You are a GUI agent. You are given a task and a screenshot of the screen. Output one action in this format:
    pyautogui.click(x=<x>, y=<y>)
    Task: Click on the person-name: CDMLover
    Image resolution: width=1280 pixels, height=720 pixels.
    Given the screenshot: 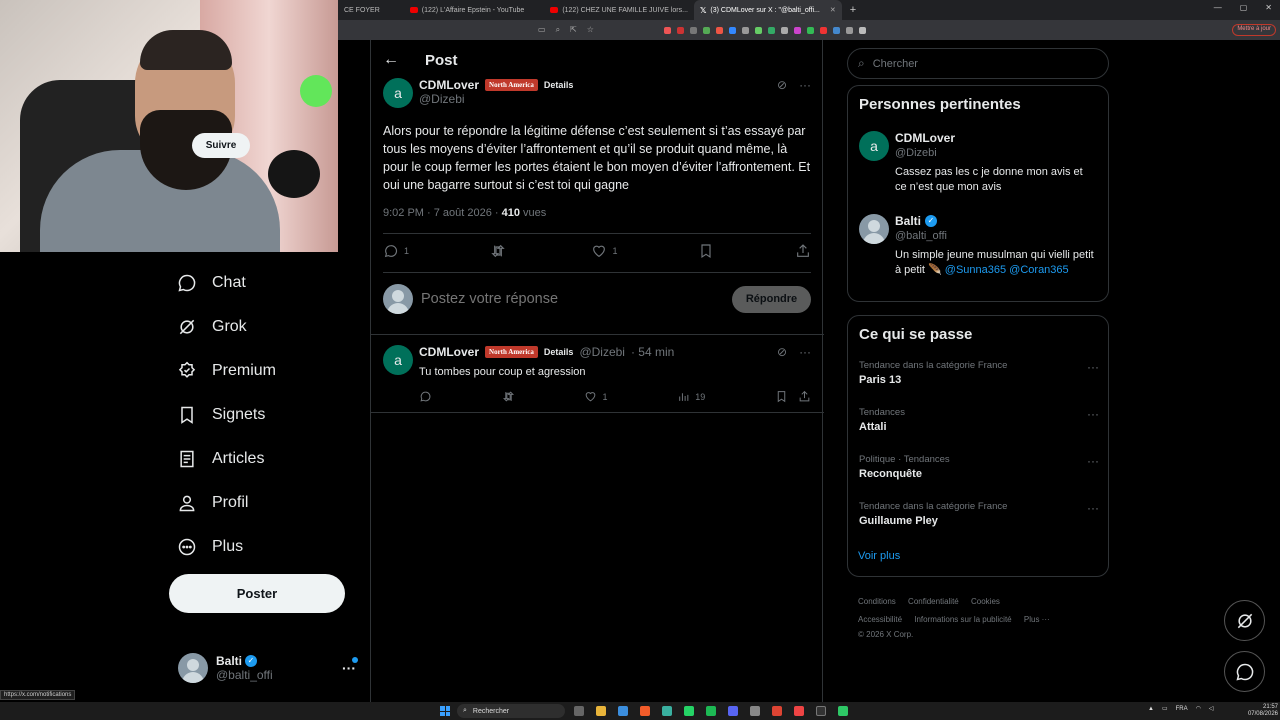 What is the action you would take?
    pyautogui.click(x=925, y=138)
    